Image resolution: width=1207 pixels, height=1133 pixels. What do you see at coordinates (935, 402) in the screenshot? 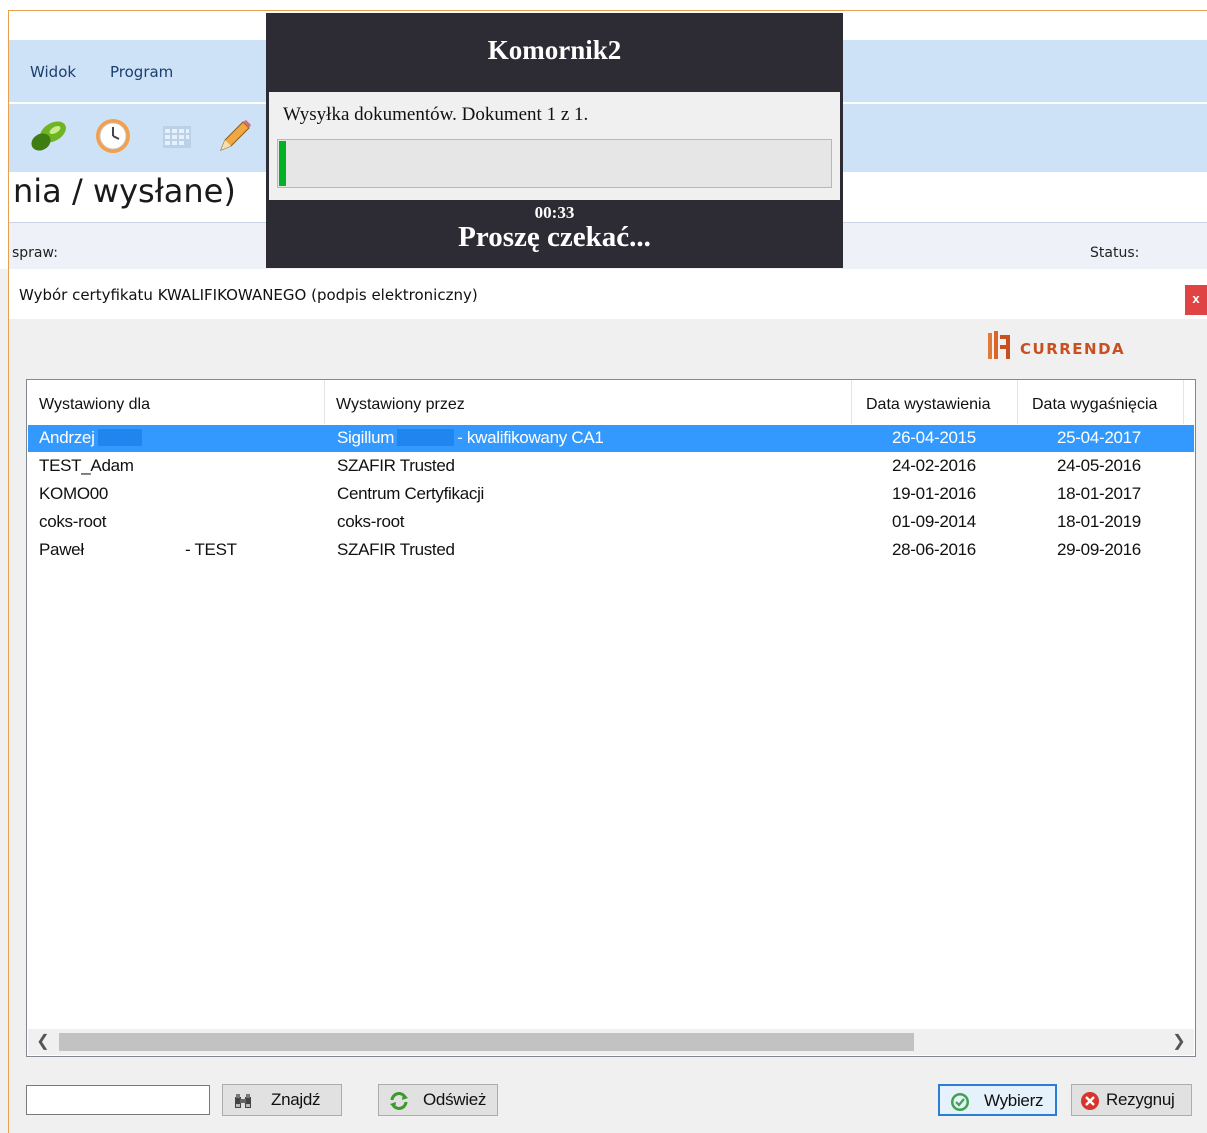
I see `column-header-issue-date: Data wystawienia` at bounding box center [935, 402].